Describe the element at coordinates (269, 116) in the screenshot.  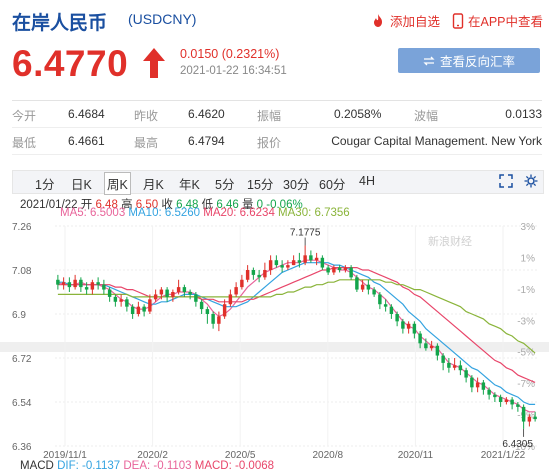
I see `stat-label: 振幅` at that location.